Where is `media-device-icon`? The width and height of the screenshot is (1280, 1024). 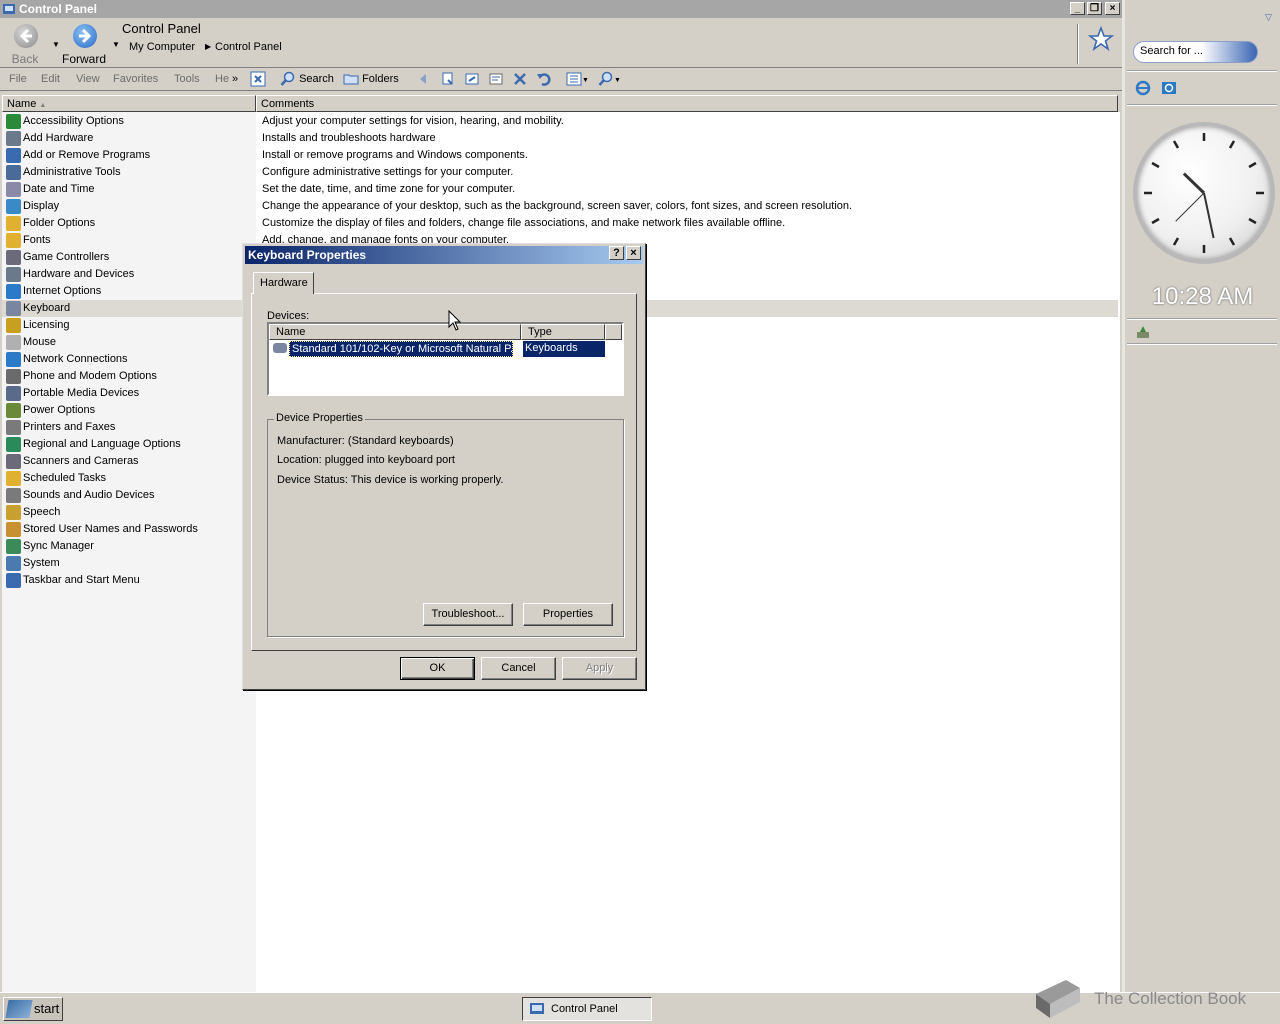
media-device-icon is located at coordinates (13, 393).